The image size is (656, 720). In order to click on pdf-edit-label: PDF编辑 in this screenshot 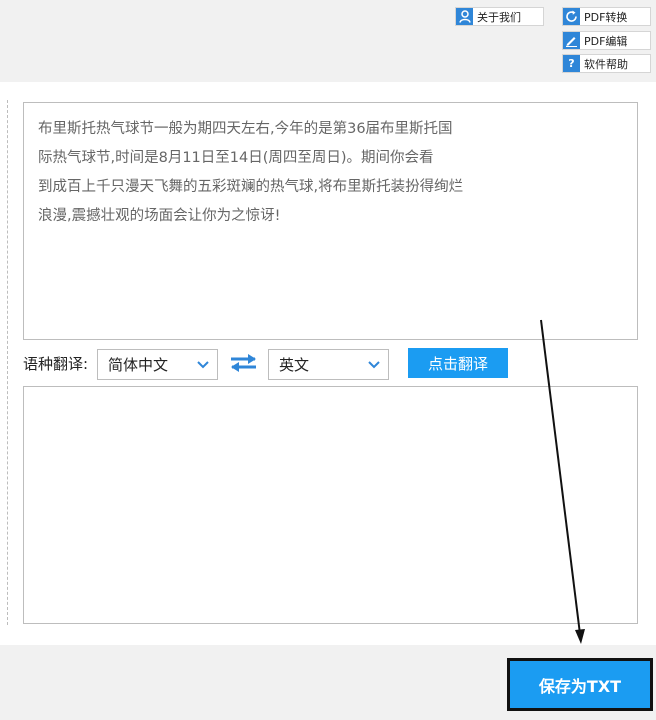, I will do `click(606, 41)`.